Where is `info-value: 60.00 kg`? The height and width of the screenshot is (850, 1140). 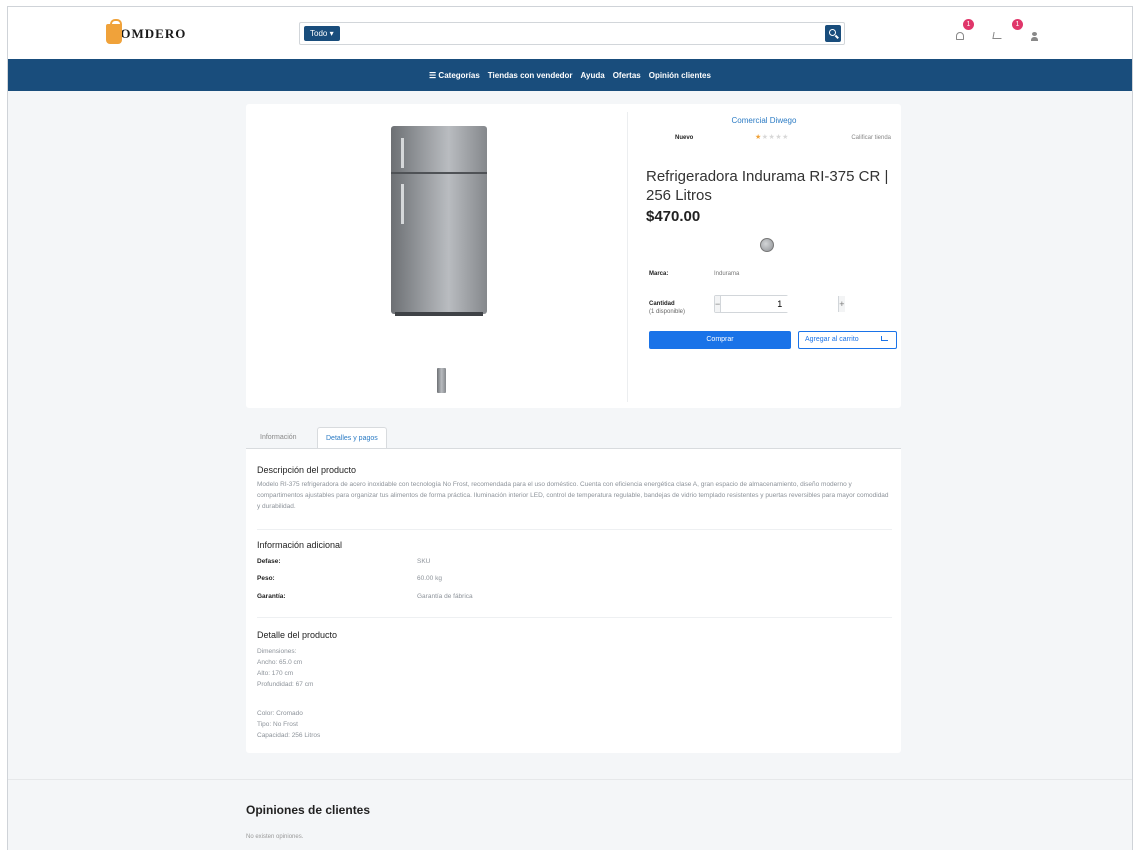
info-value: 60.00 kg is located at coordinates (429, 578).